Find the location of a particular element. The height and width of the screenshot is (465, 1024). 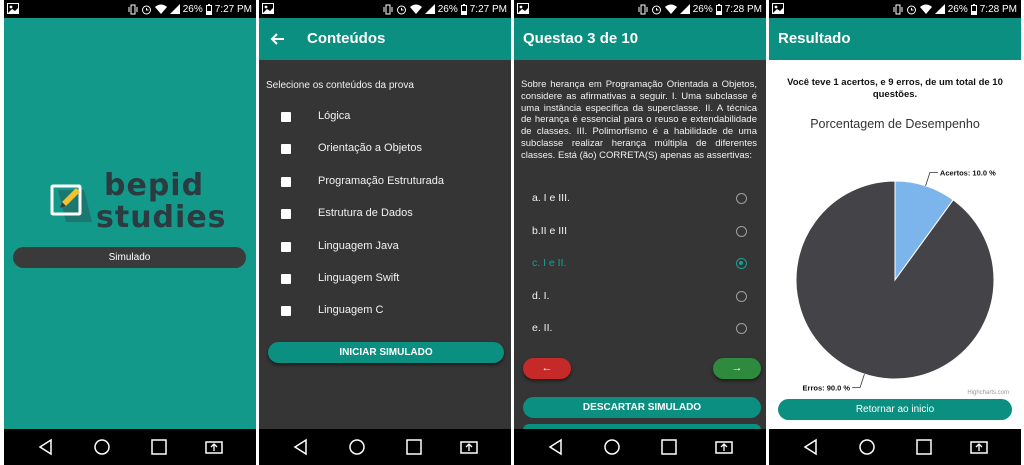

return-home-button: Retornar ao inicio is located at coordinates (895, 409).